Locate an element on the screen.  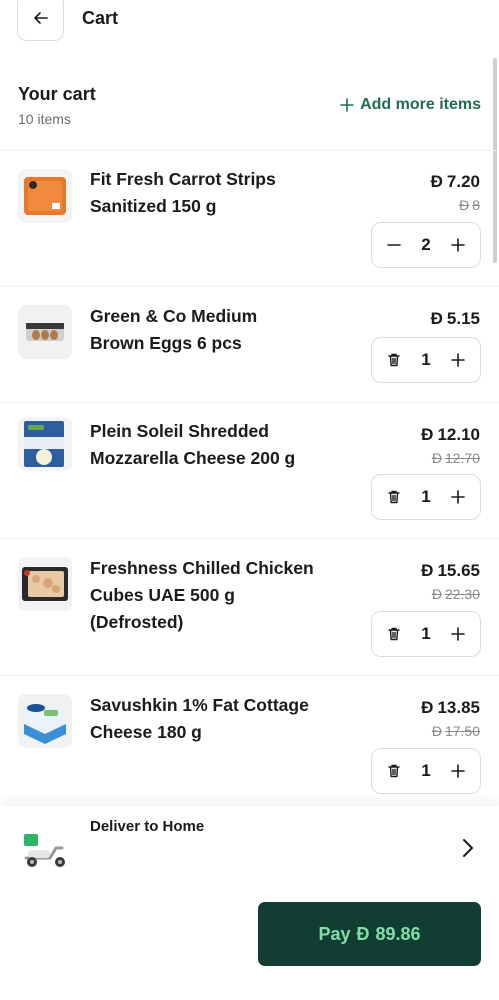
quantity-stepper: 2 is located at coordinates (426, 245).